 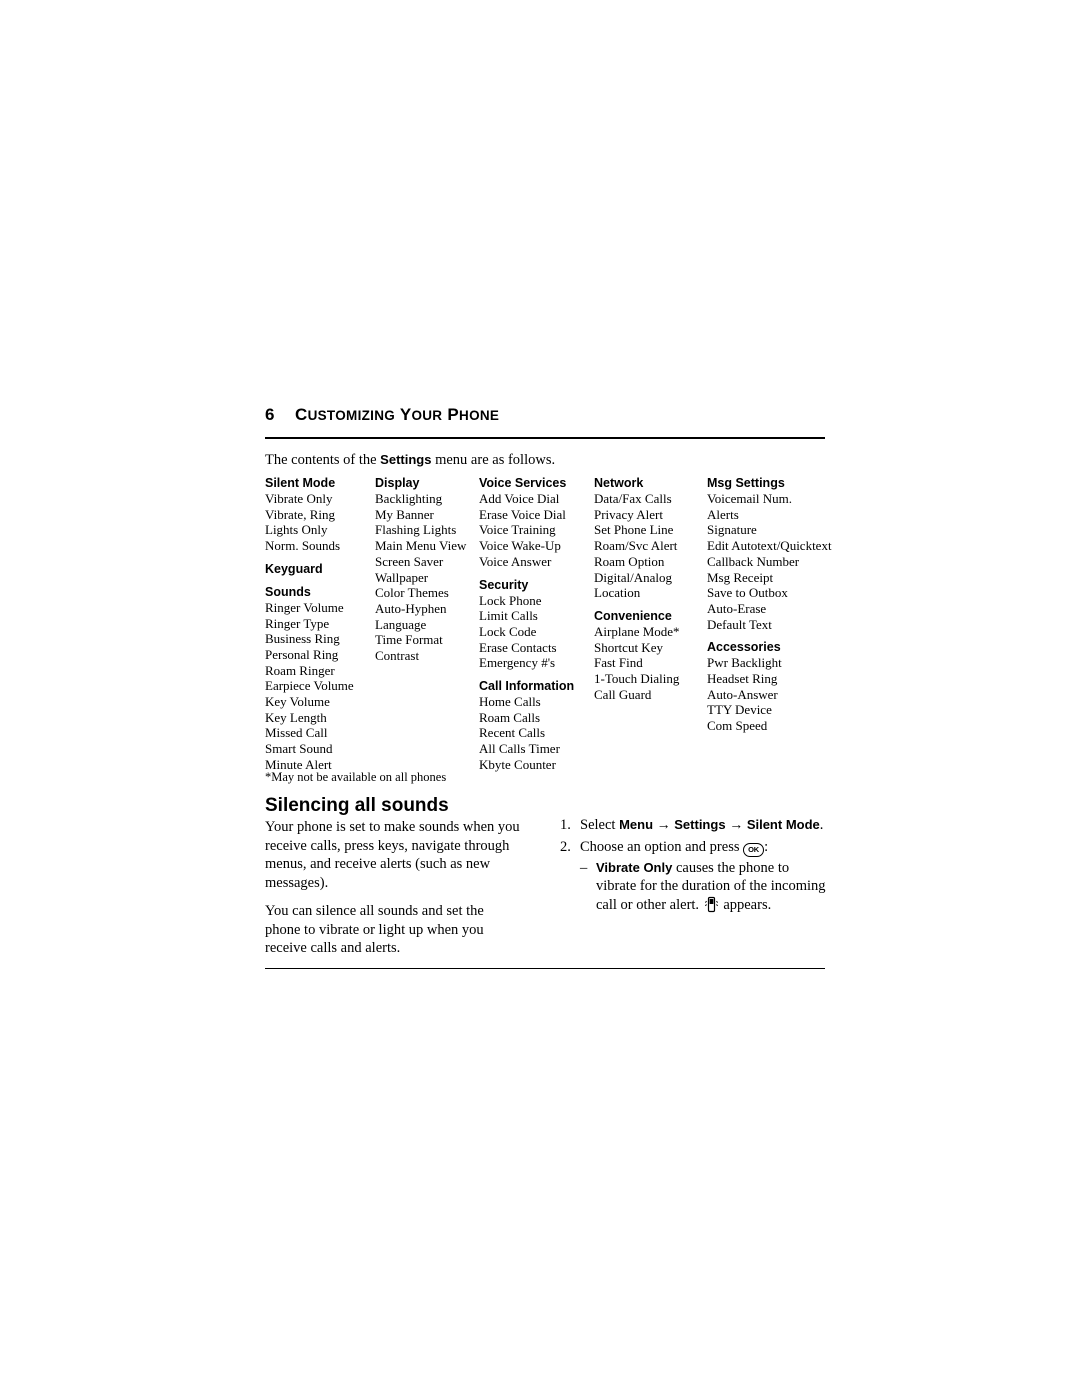 I want to click on menu-item: Msg Receipt, so click(x=740, y=577).